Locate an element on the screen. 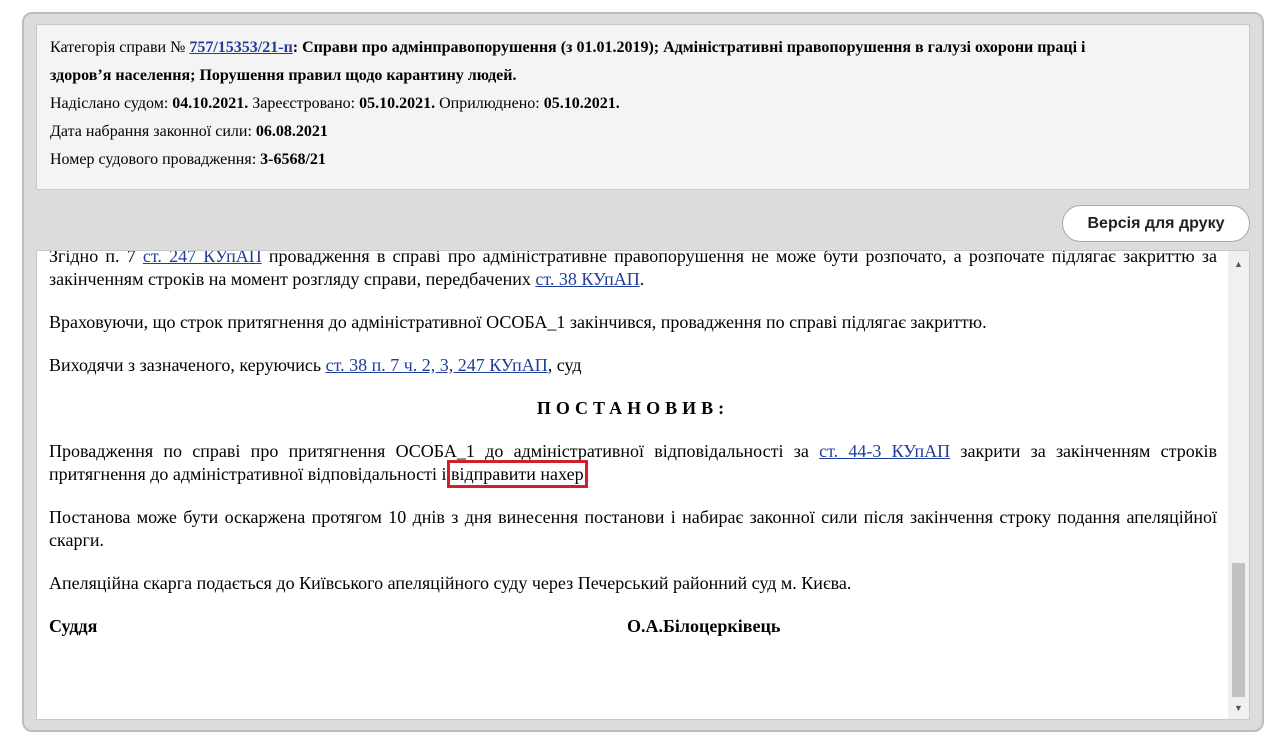  p3-text-a: Виходячи з зазначеного, керуючись is located at coordinates (187, 365).